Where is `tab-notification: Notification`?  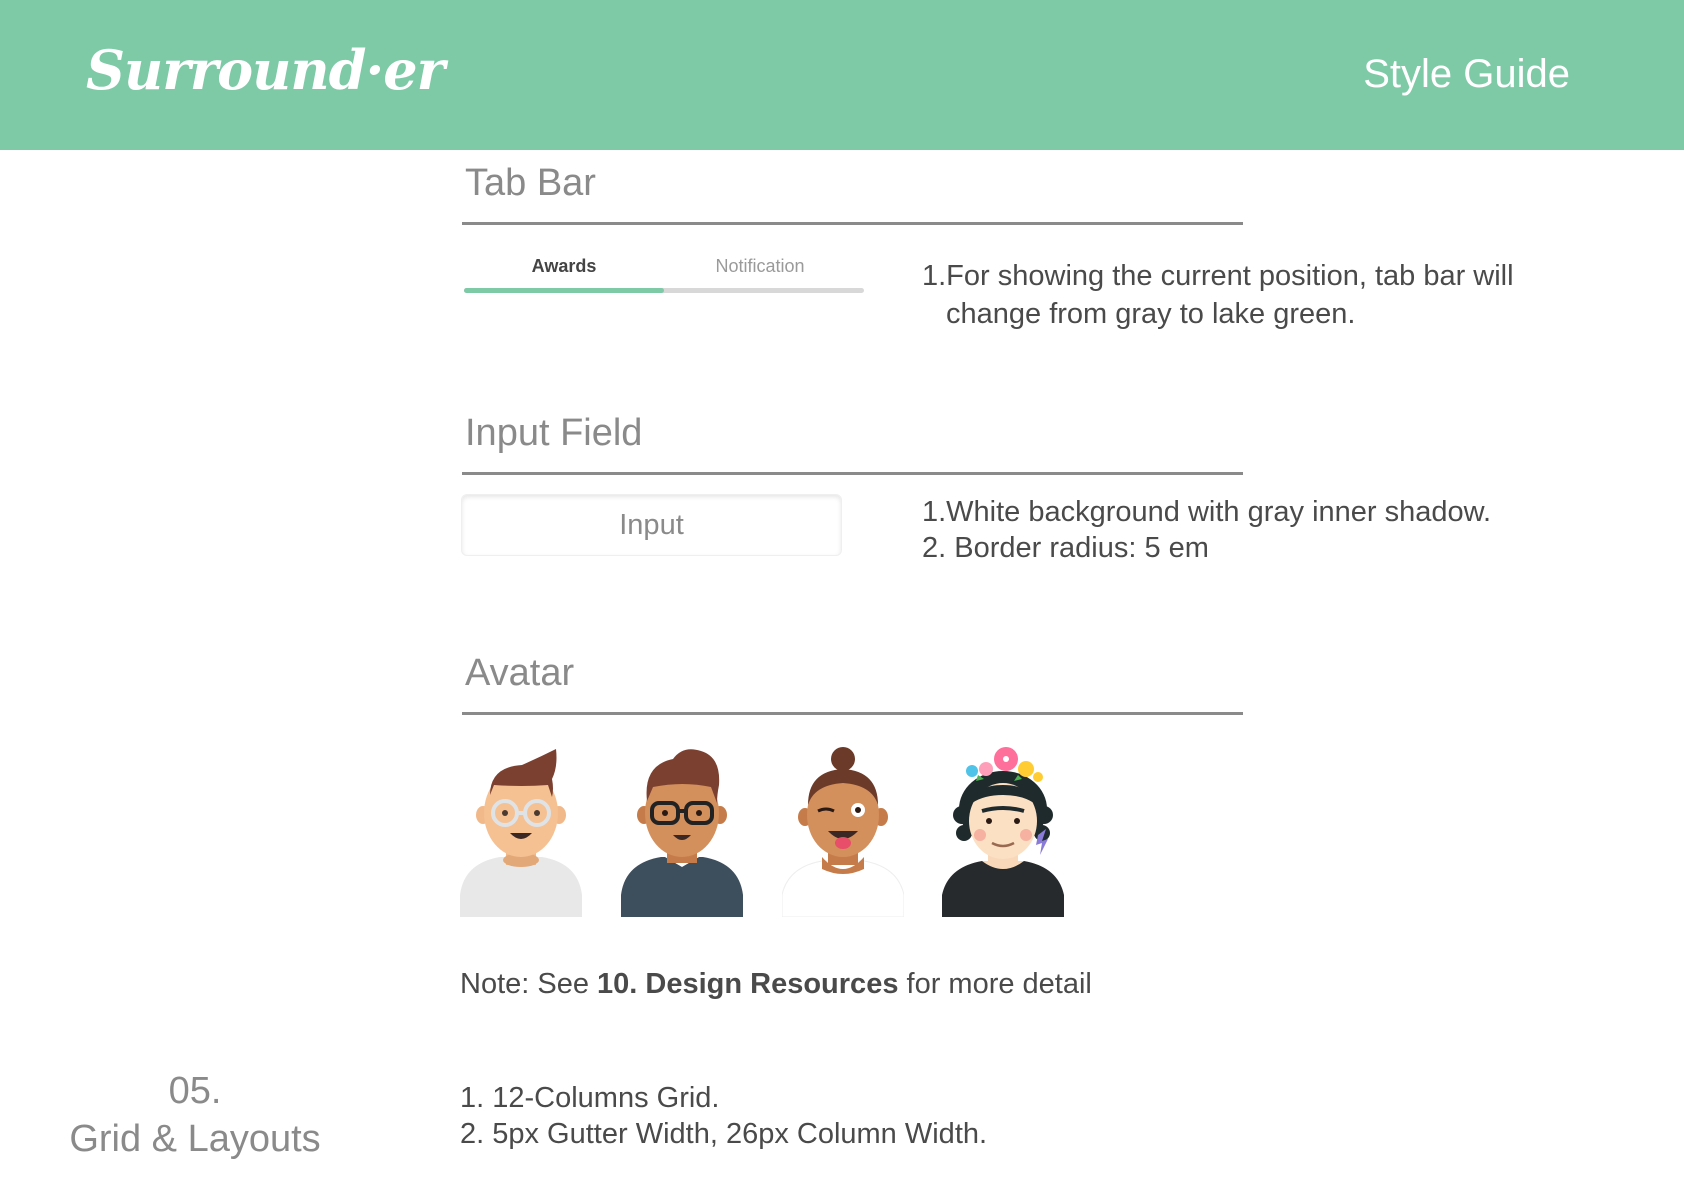 tab-notification: Notification is located at coordinates (760, 266).